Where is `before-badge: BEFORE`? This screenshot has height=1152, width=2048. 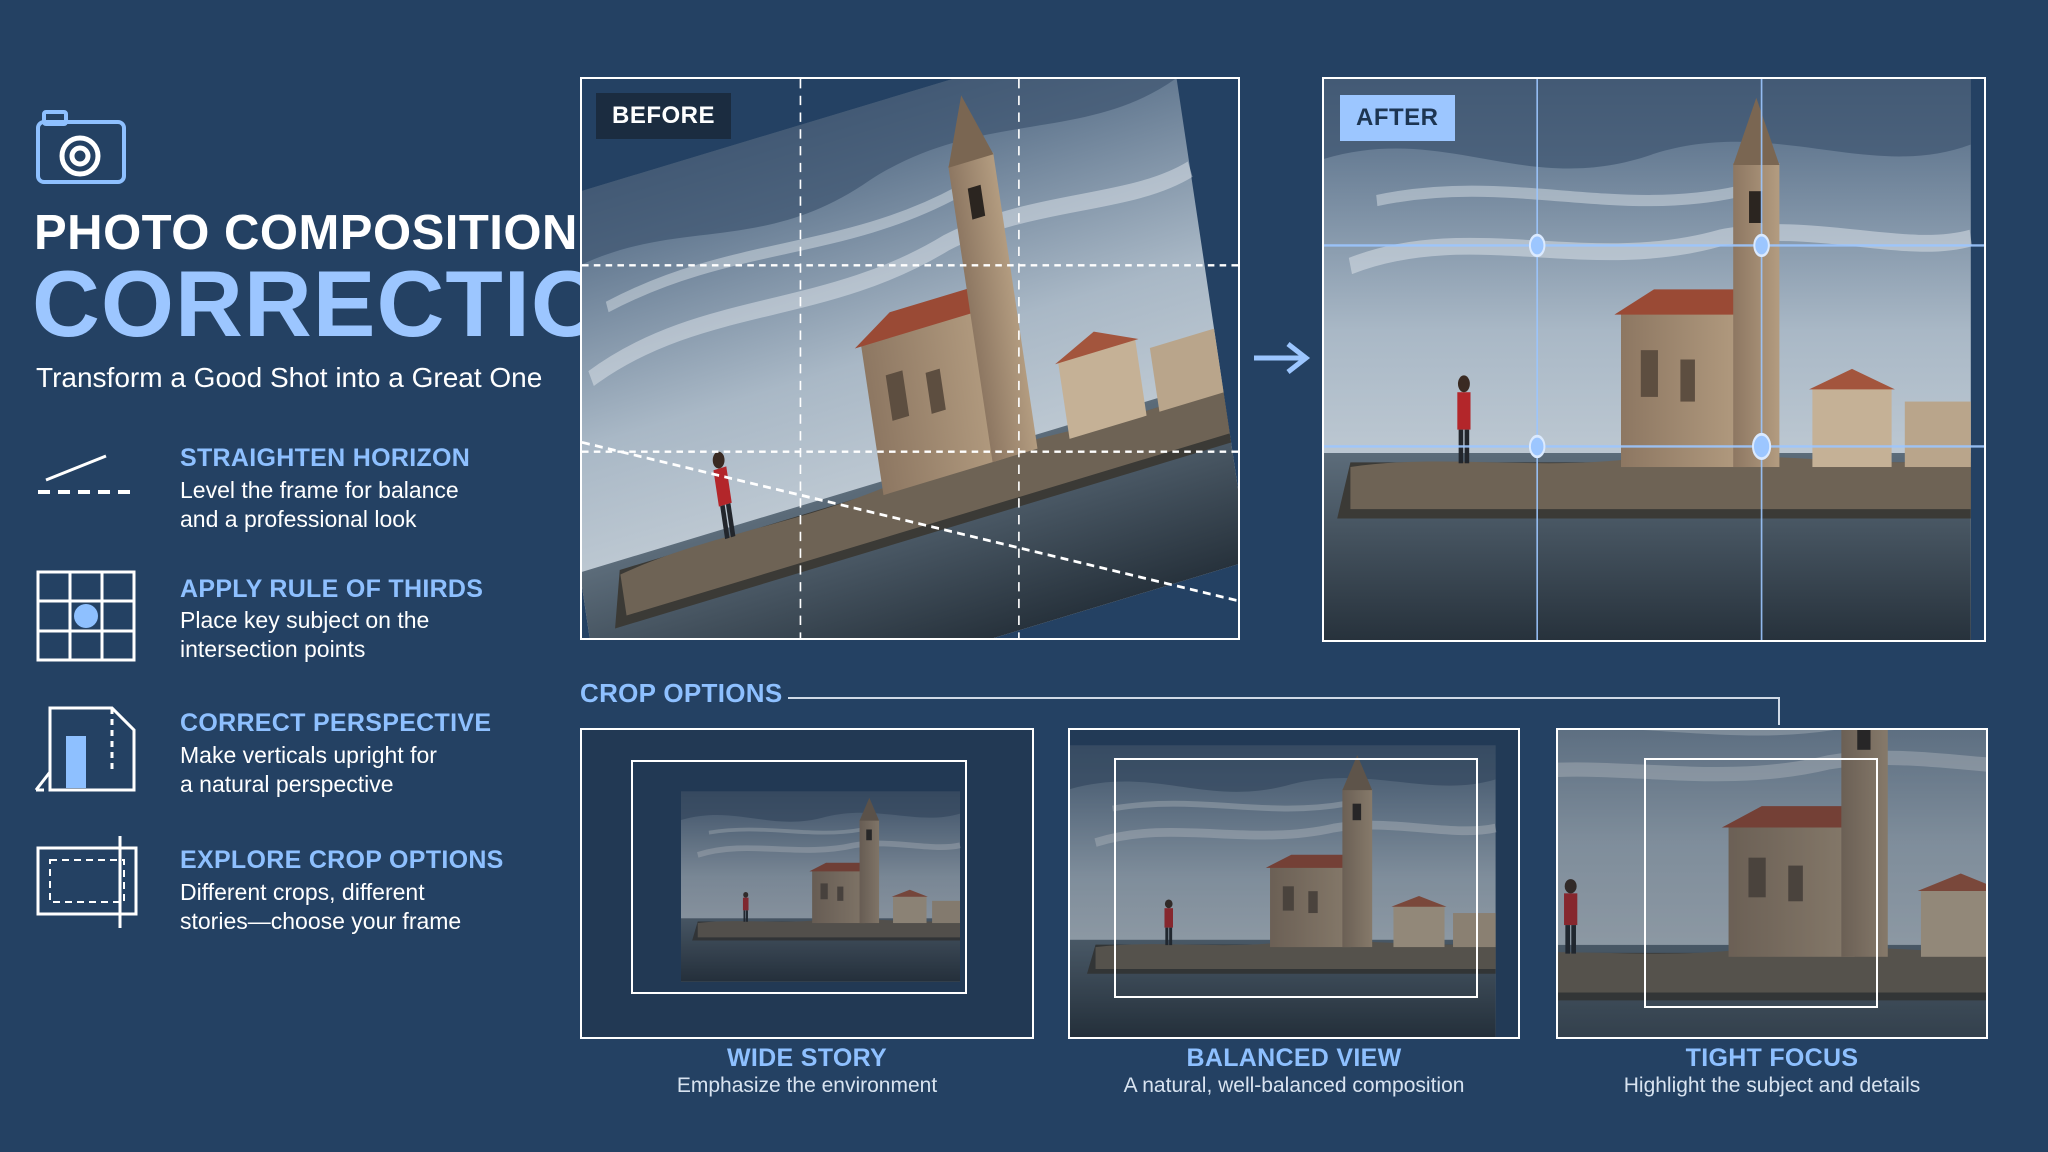
before-badge: BEFORE is located at coordinates (664, 116).